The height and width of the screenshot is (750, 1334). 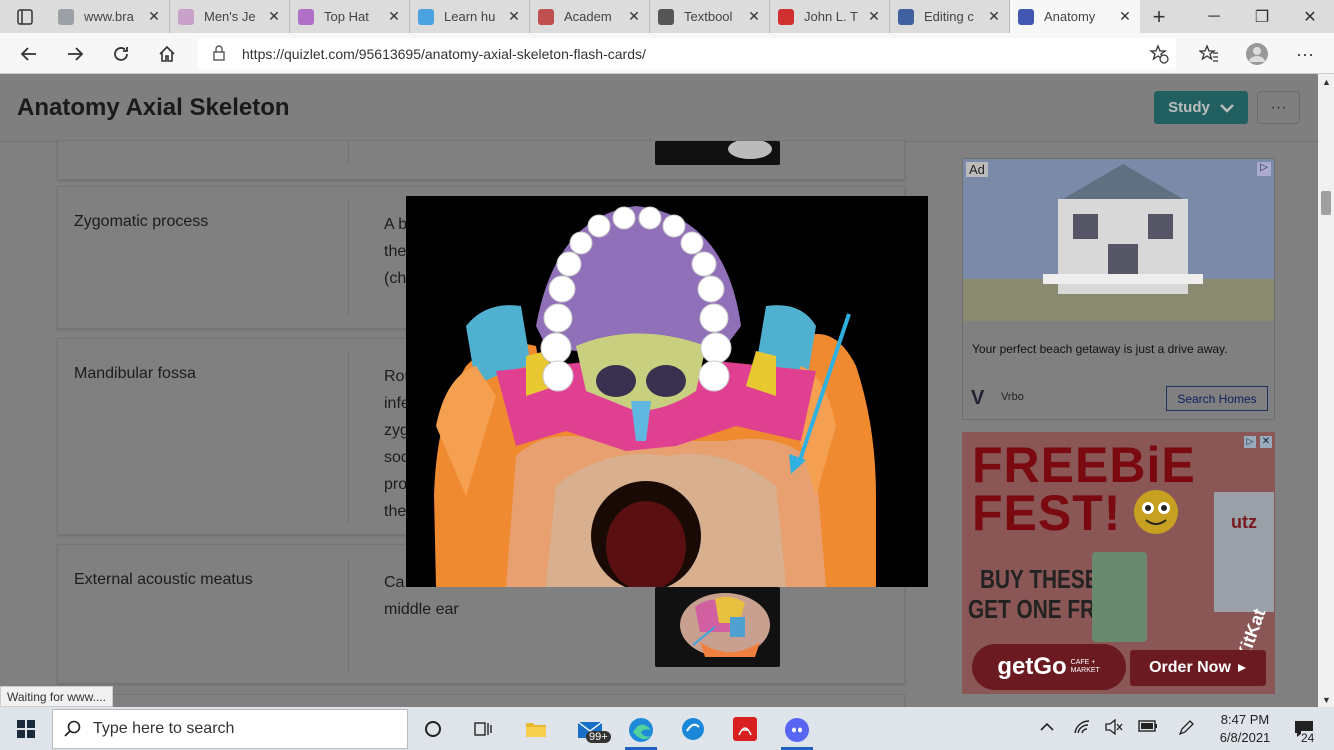 What do you see at coordinates (830, 16) in the screenshot?
I see `browser-tab: John L. T ✕` at bounding box center [830, 16].